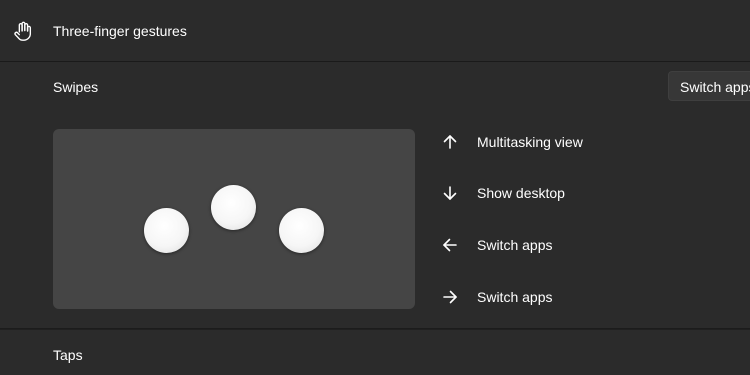 The height and width of the screenshot is (375, 750). I want to click on gesture-down-label: Show desktop, so click(521, 193).